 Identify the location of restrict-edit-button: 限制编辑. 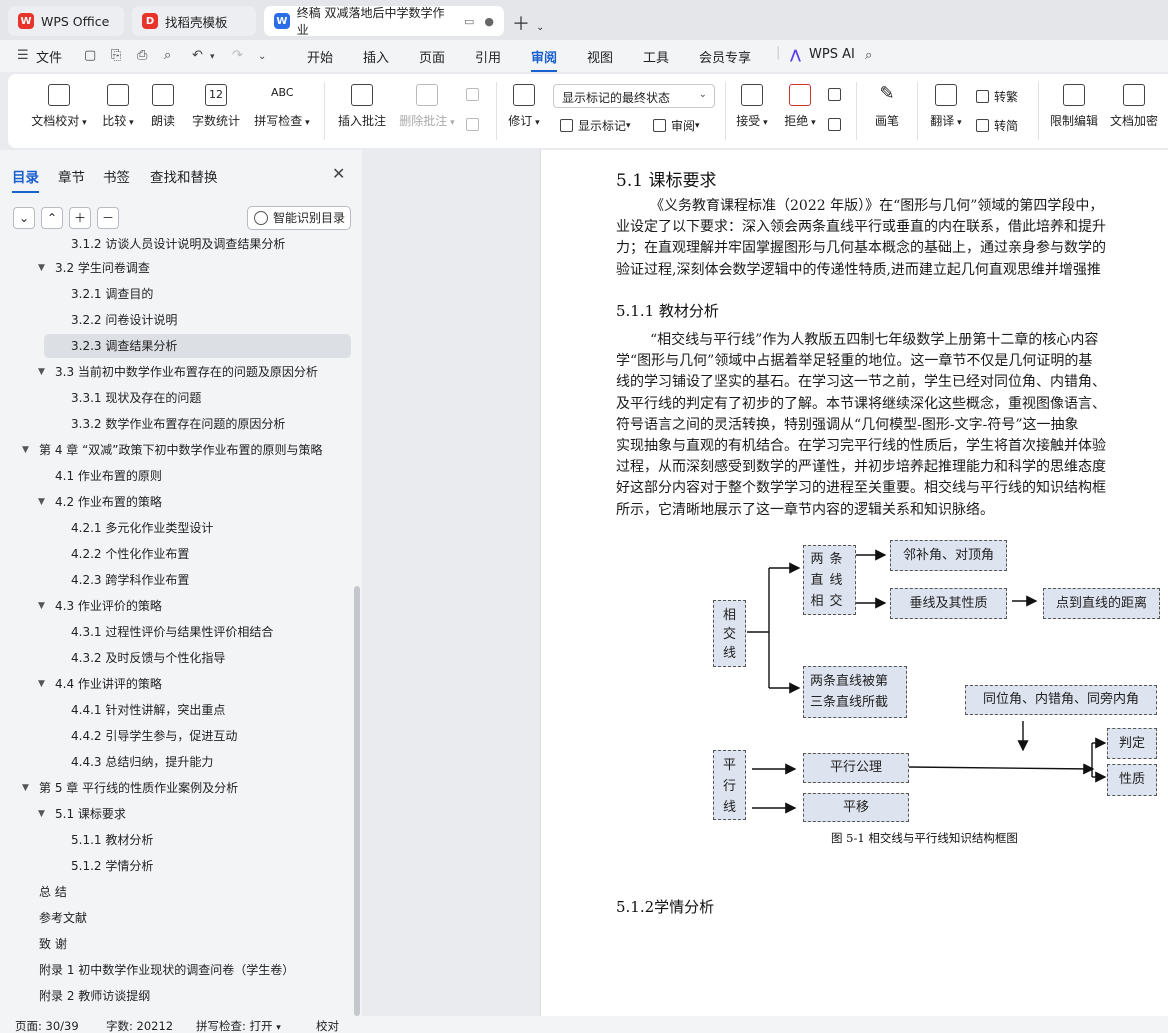
(1074, 106).